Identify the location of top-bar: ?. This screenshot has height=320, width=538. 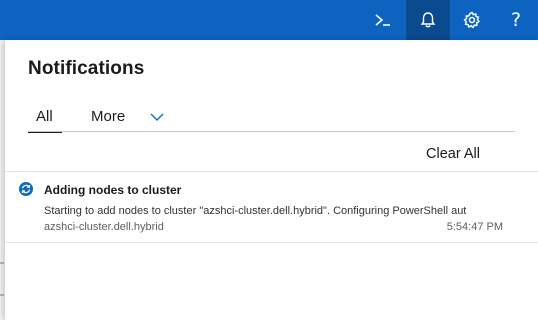
(269, 20).